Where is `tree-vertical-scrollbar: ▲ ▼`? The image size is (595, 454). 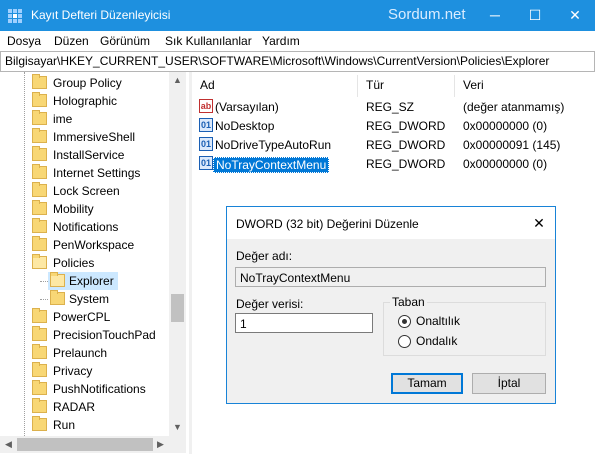 tree-vertical-scrollbar: ▲ ▼ is located at coordinates (177, 254).